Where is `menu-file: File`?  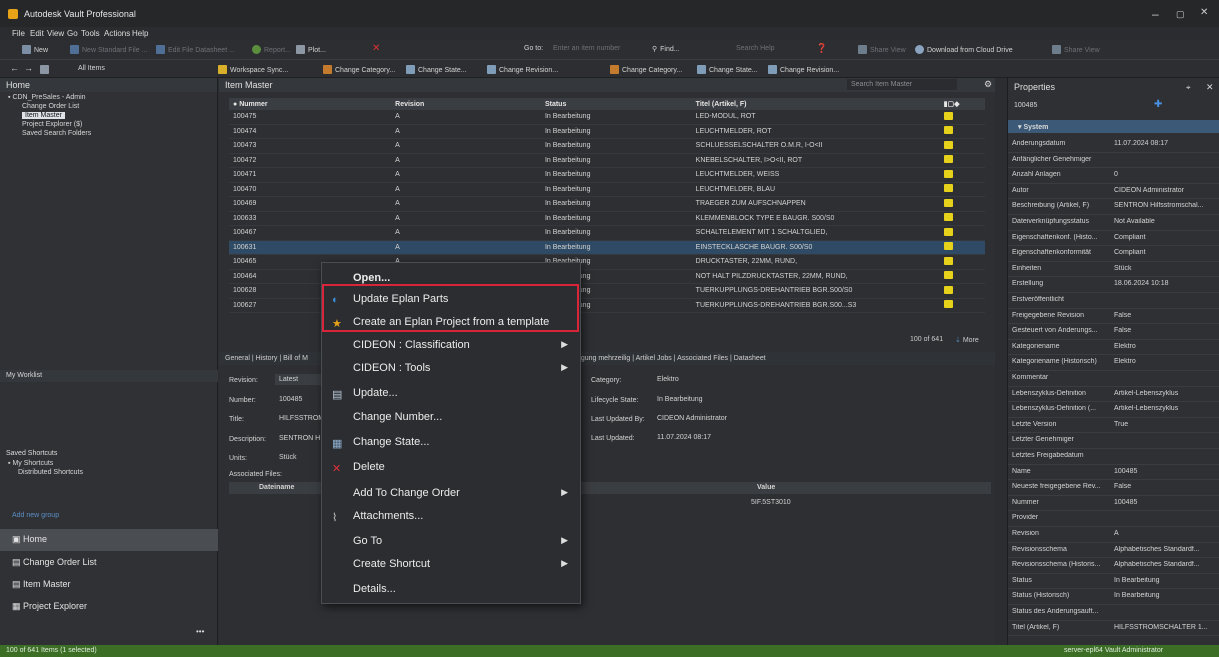
menu-file: File is located at coordinates (18, 33).